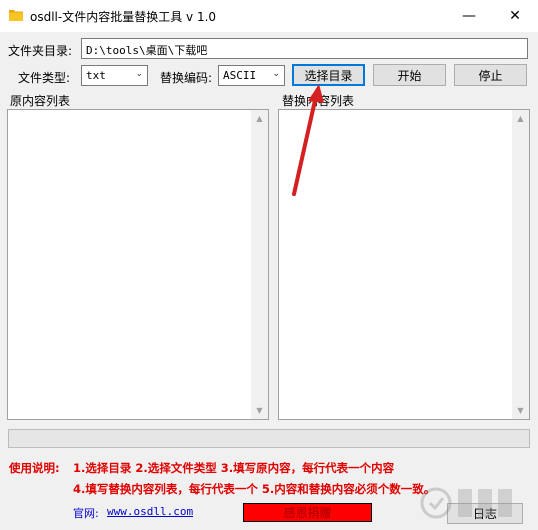  What do you see at coordinates (466, 503) in the screenshot?
I see `watermark-logo` at bounding box center [466, 503].